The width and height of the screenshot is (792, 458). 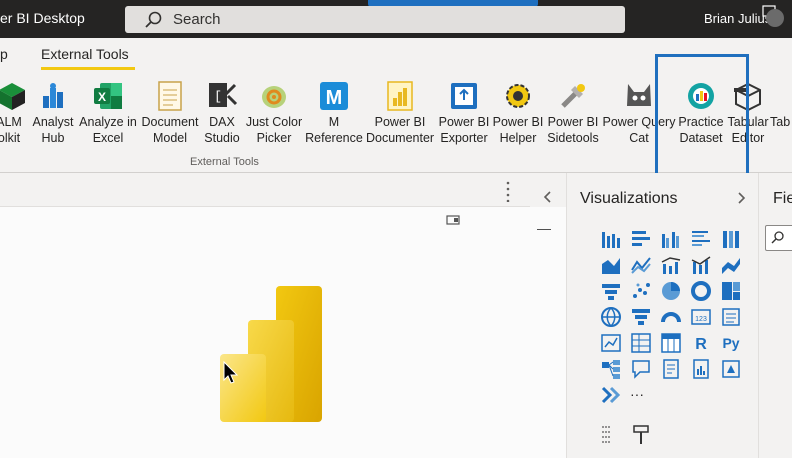 What do you see at coordinates (782, 198) in the screenshot?
I see `fields-title: Fie` at bounding box center [782, 198].